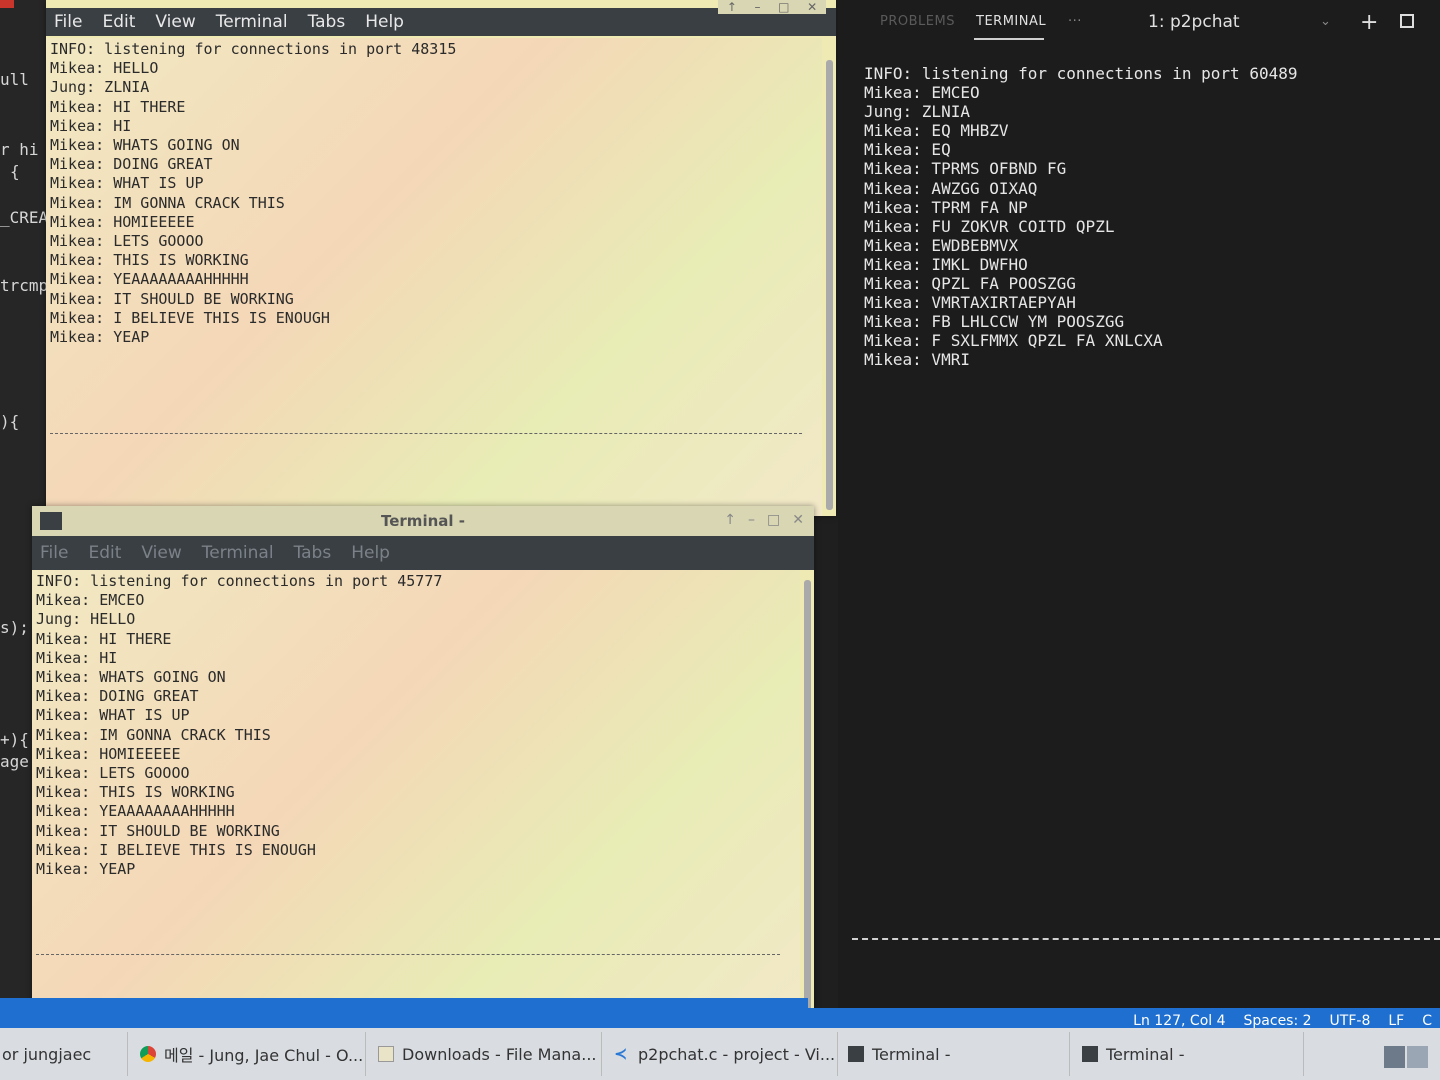 This screenshot has width=1440, height=1080. I want to click on terminal-line: Mikea: HI, so click(91, 125).